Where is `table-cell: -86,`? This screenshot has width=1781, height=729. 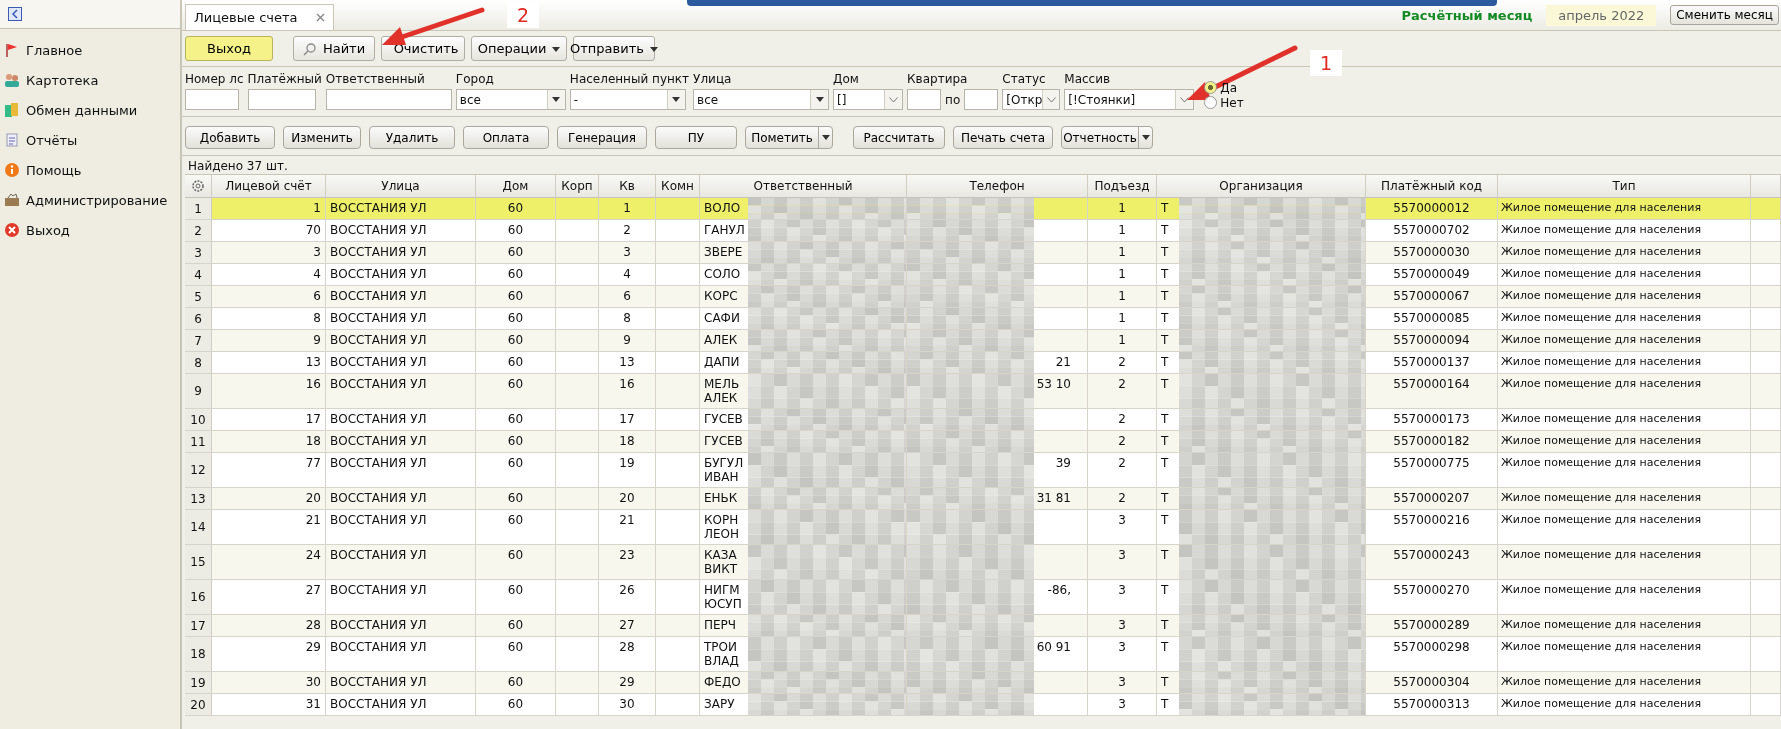
table-cell: -86, is located at coordinates (997, 597).